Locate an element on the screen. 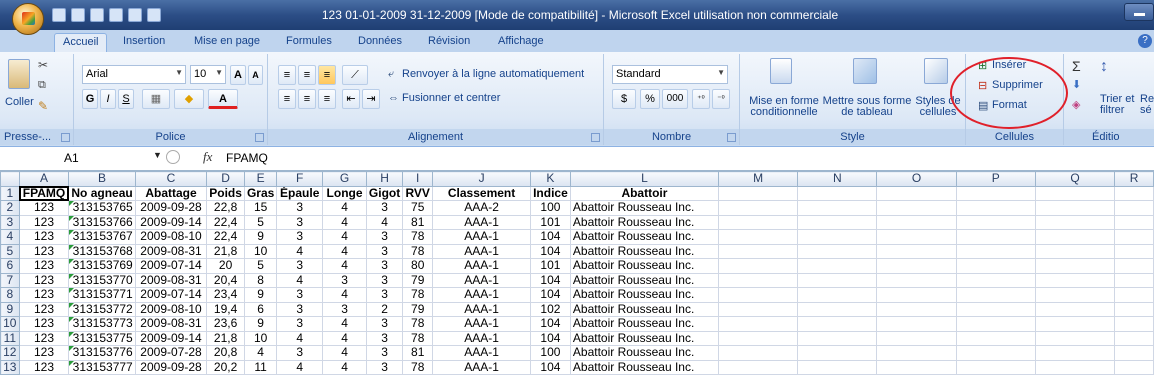 This screenshot has height=387, width=1154. sort-descending-icon is located at coordinates (154, 15).